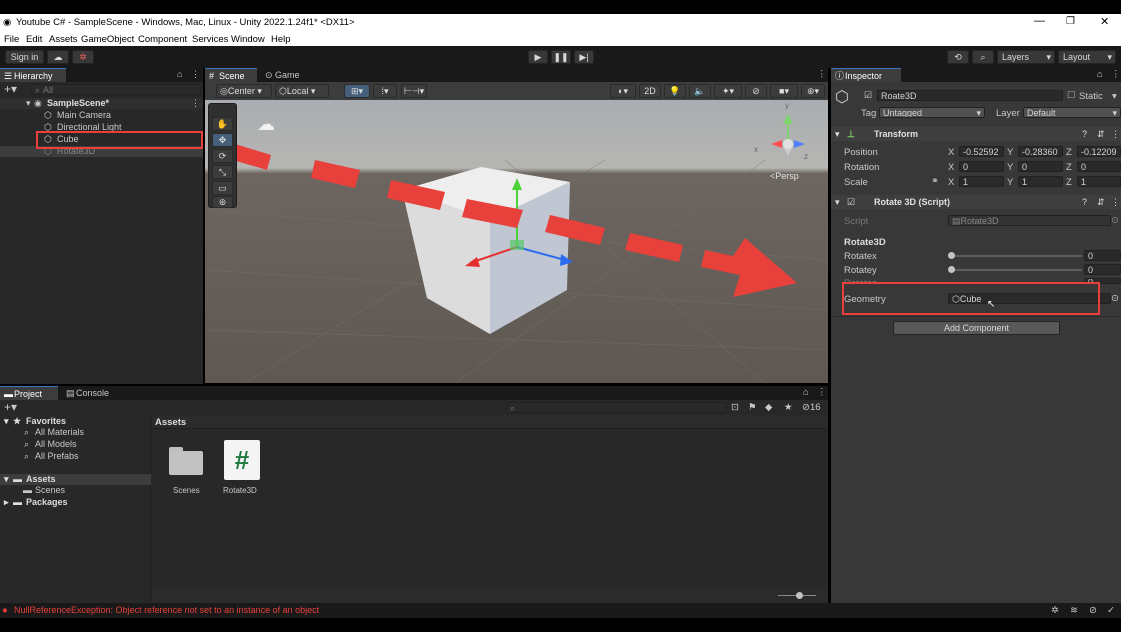 This screenshot has height=632, width=1121. I want to click on tab-project: ▬ Project, so click(29, 393).